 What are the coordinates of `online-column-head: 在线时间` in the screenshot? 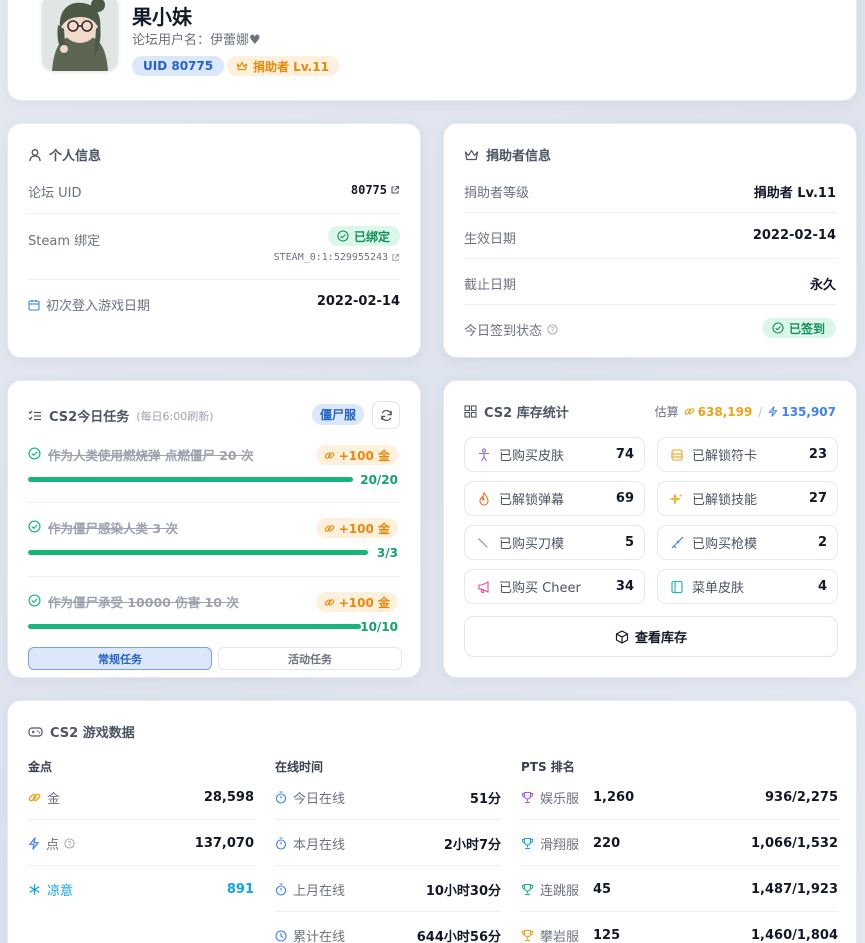 It's located at (299, 767).